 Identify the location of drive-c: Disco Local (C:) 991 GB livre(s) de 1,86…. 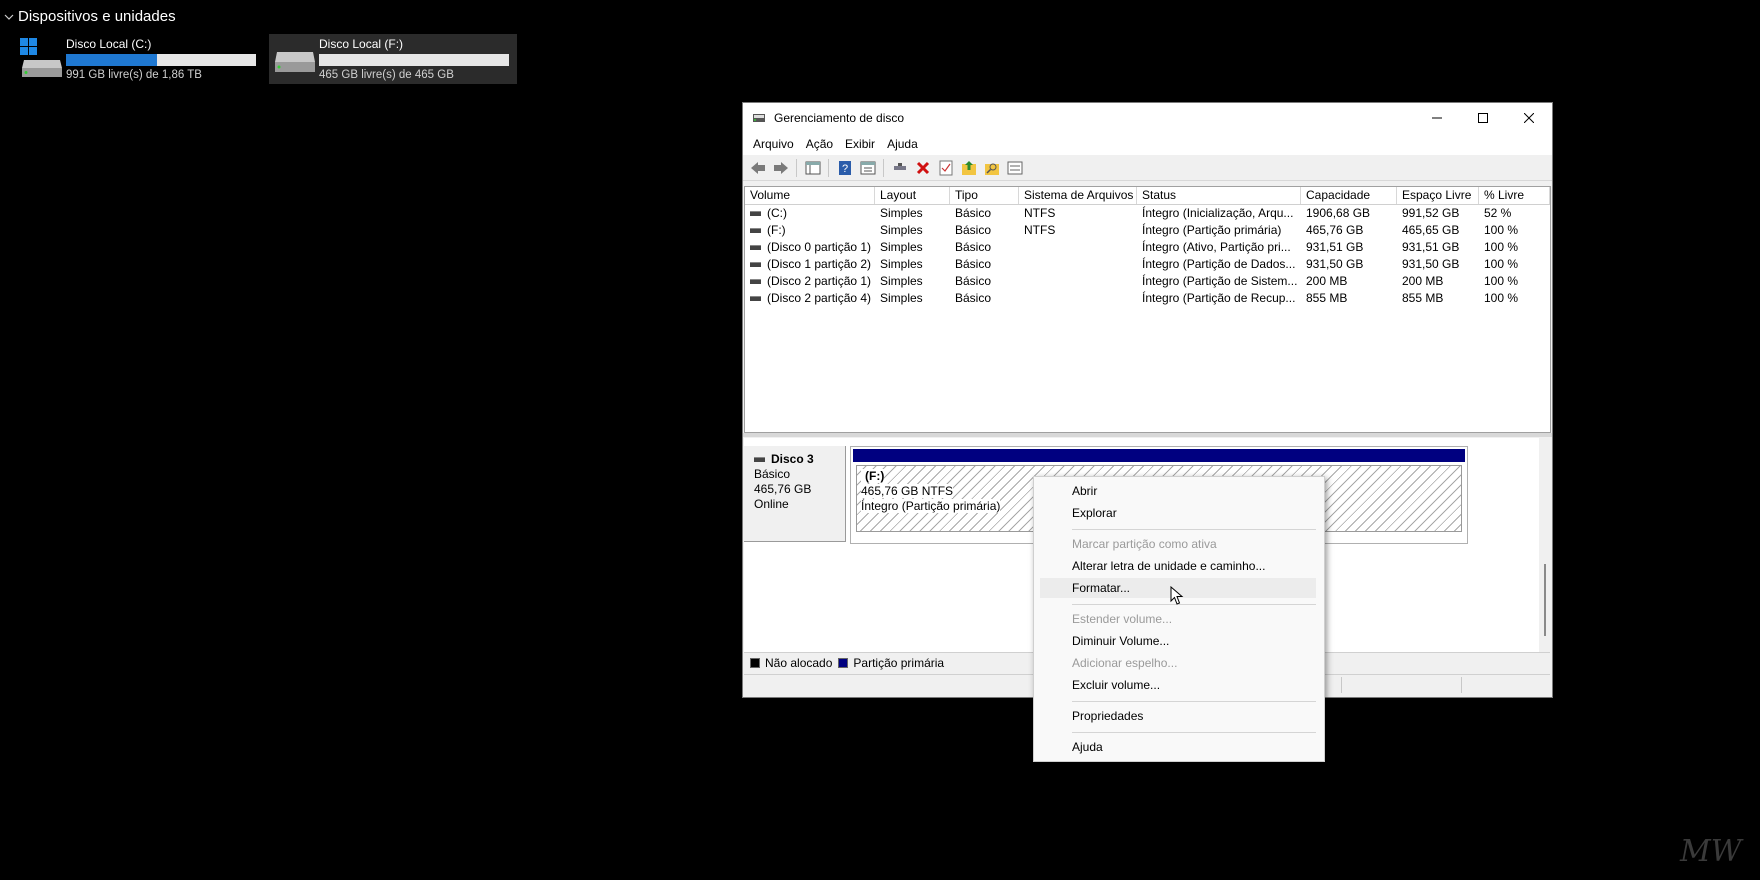
(138, 59).